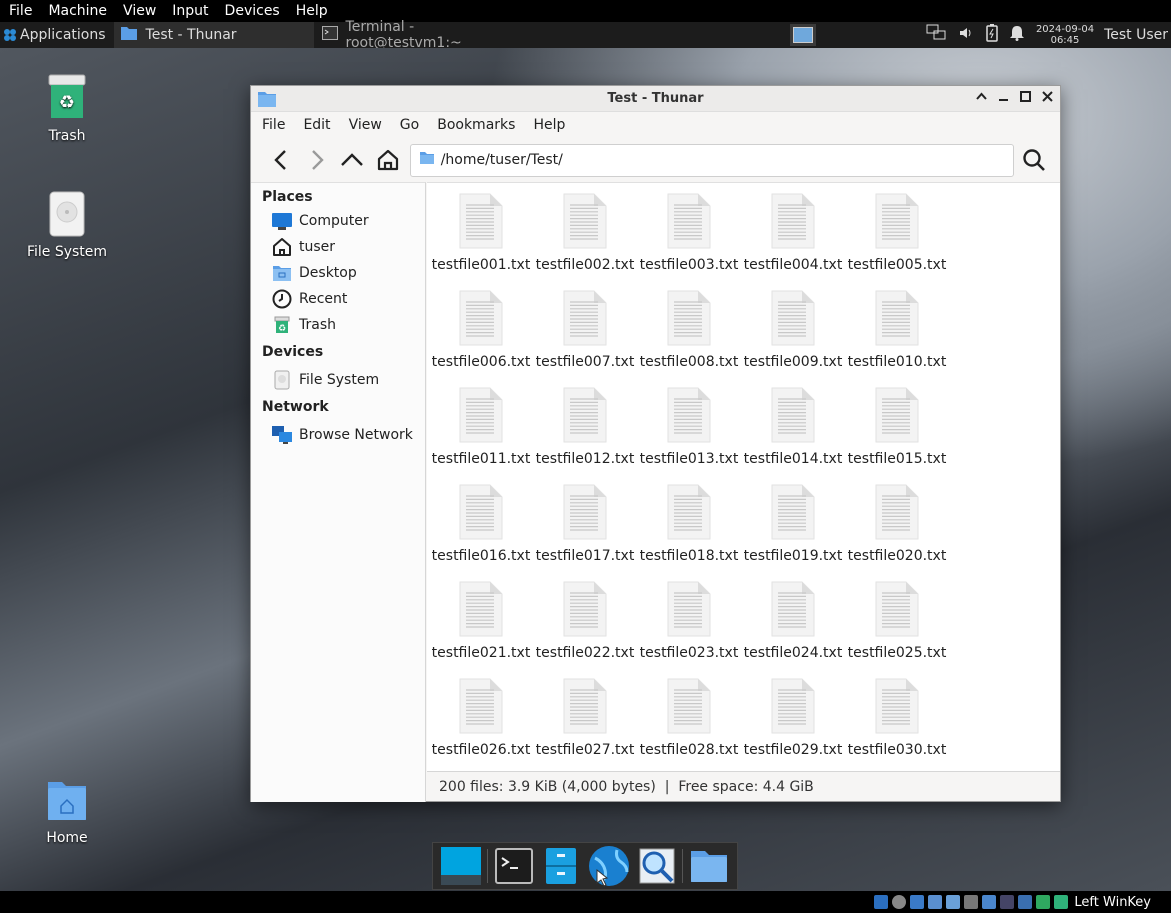  What do you see at coordinates (989, 902) in the screenshot?
I see `display-indicator-icon` at bounding box center [989, 902].